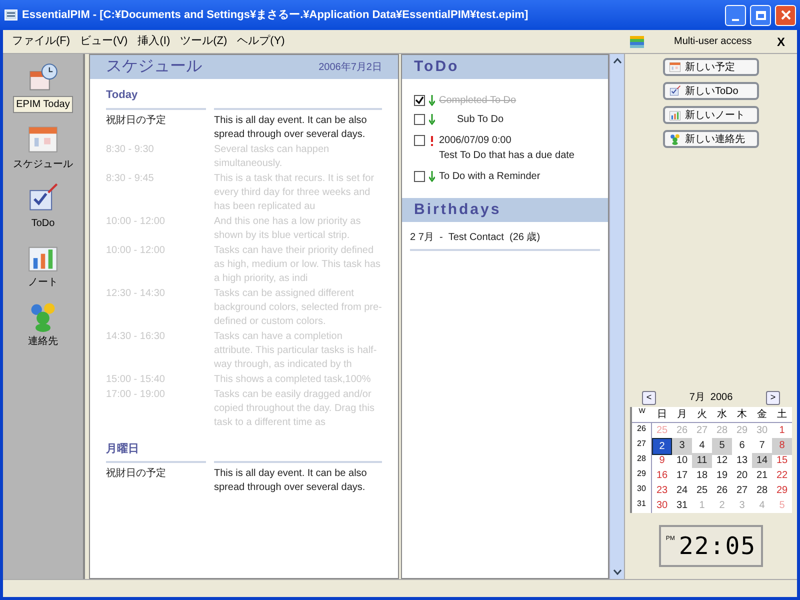 The image size is (800, 600). What do you see at coordinates (662, 460) in the screenshot?
I see `calendar-day: 9` at bounding box center [662, 460].